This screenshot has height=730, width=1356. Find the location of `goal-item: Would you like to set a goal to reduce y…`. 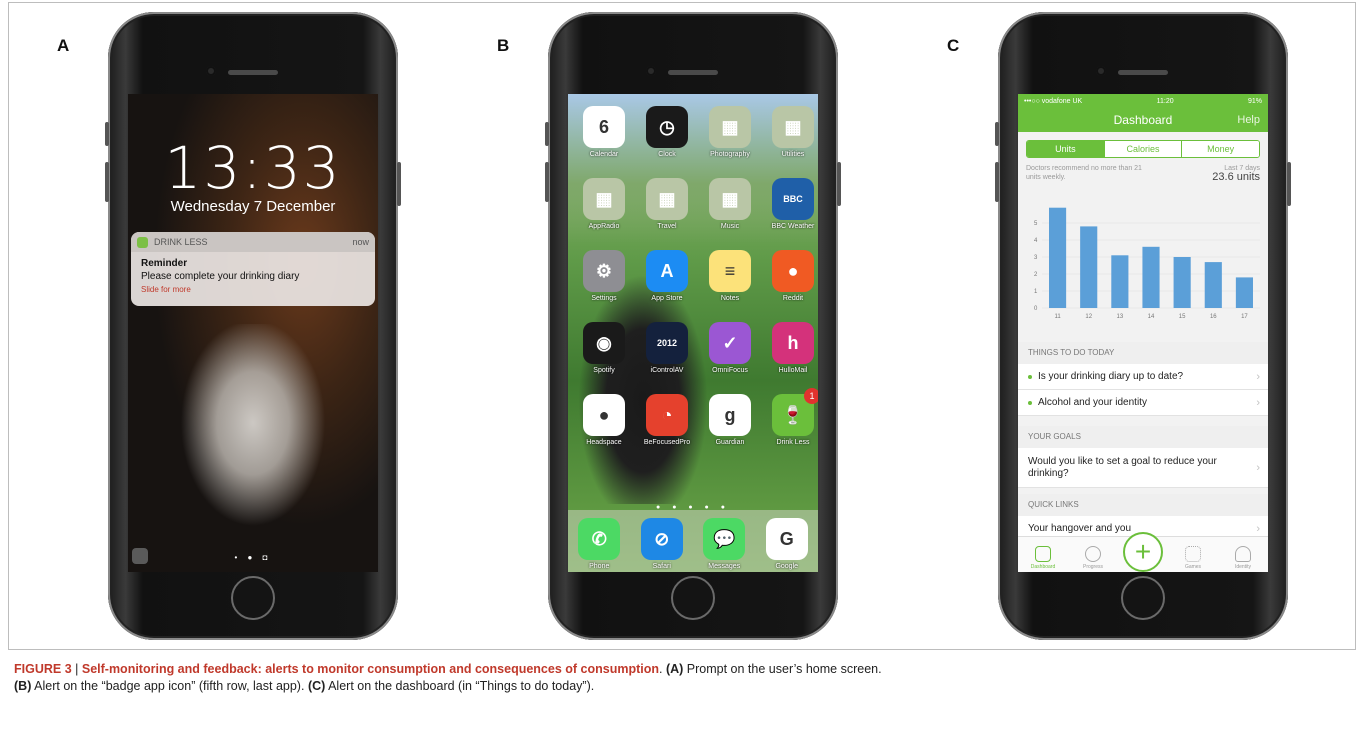

goal-item: Would you like to set a goal to reduce y… is located at coordinates (1143, 468).